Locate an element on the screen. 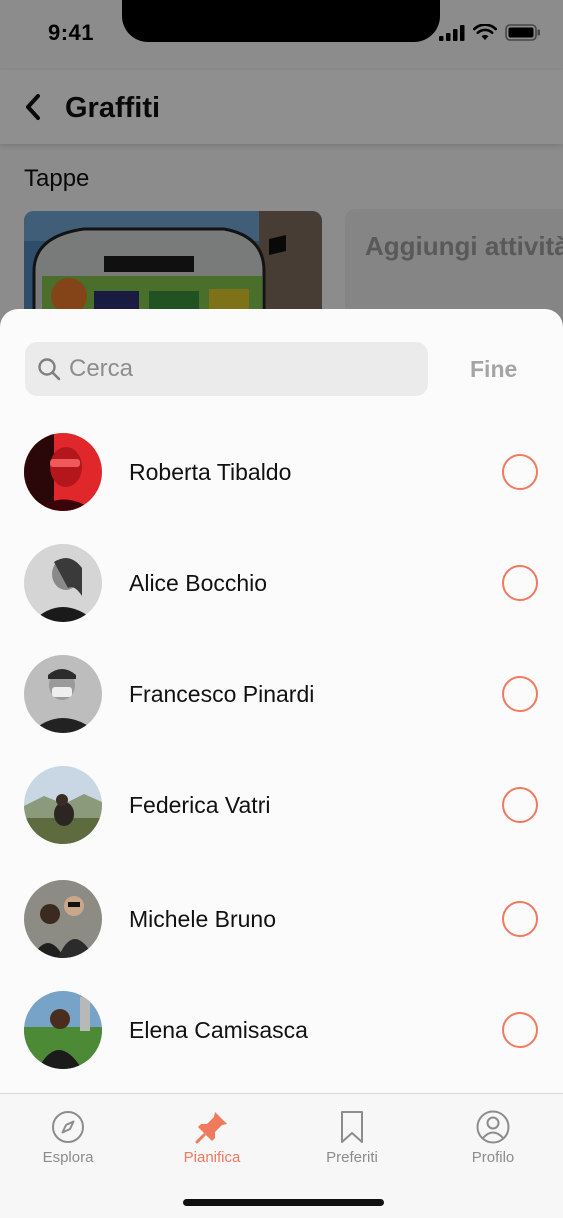 This screenshot has height=1218, width=563. home-indicator is located at coordinates (283, 1202).